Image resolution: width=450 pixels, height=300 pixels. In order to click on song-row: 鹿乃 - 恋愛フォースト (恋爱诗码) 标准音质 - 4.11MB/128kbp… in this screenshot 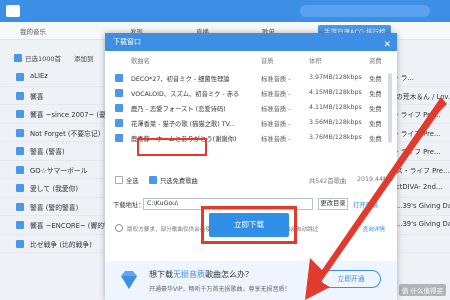, I will do `click(249, 108)`.